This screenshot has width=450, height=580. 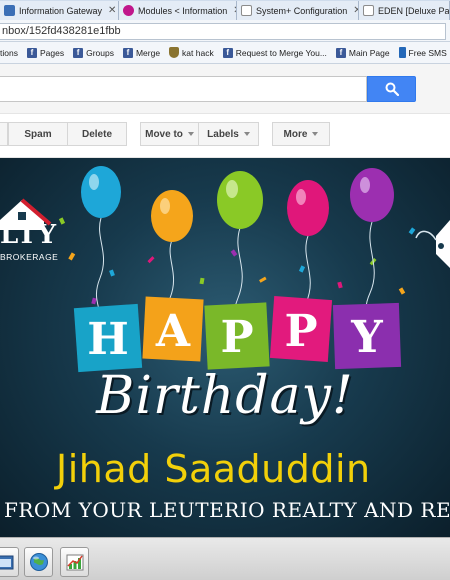 What do you see at coordinates (29, 235) in the screenshot?
I see `realty-logo-text: LTY` at bounding box center [29, 235].